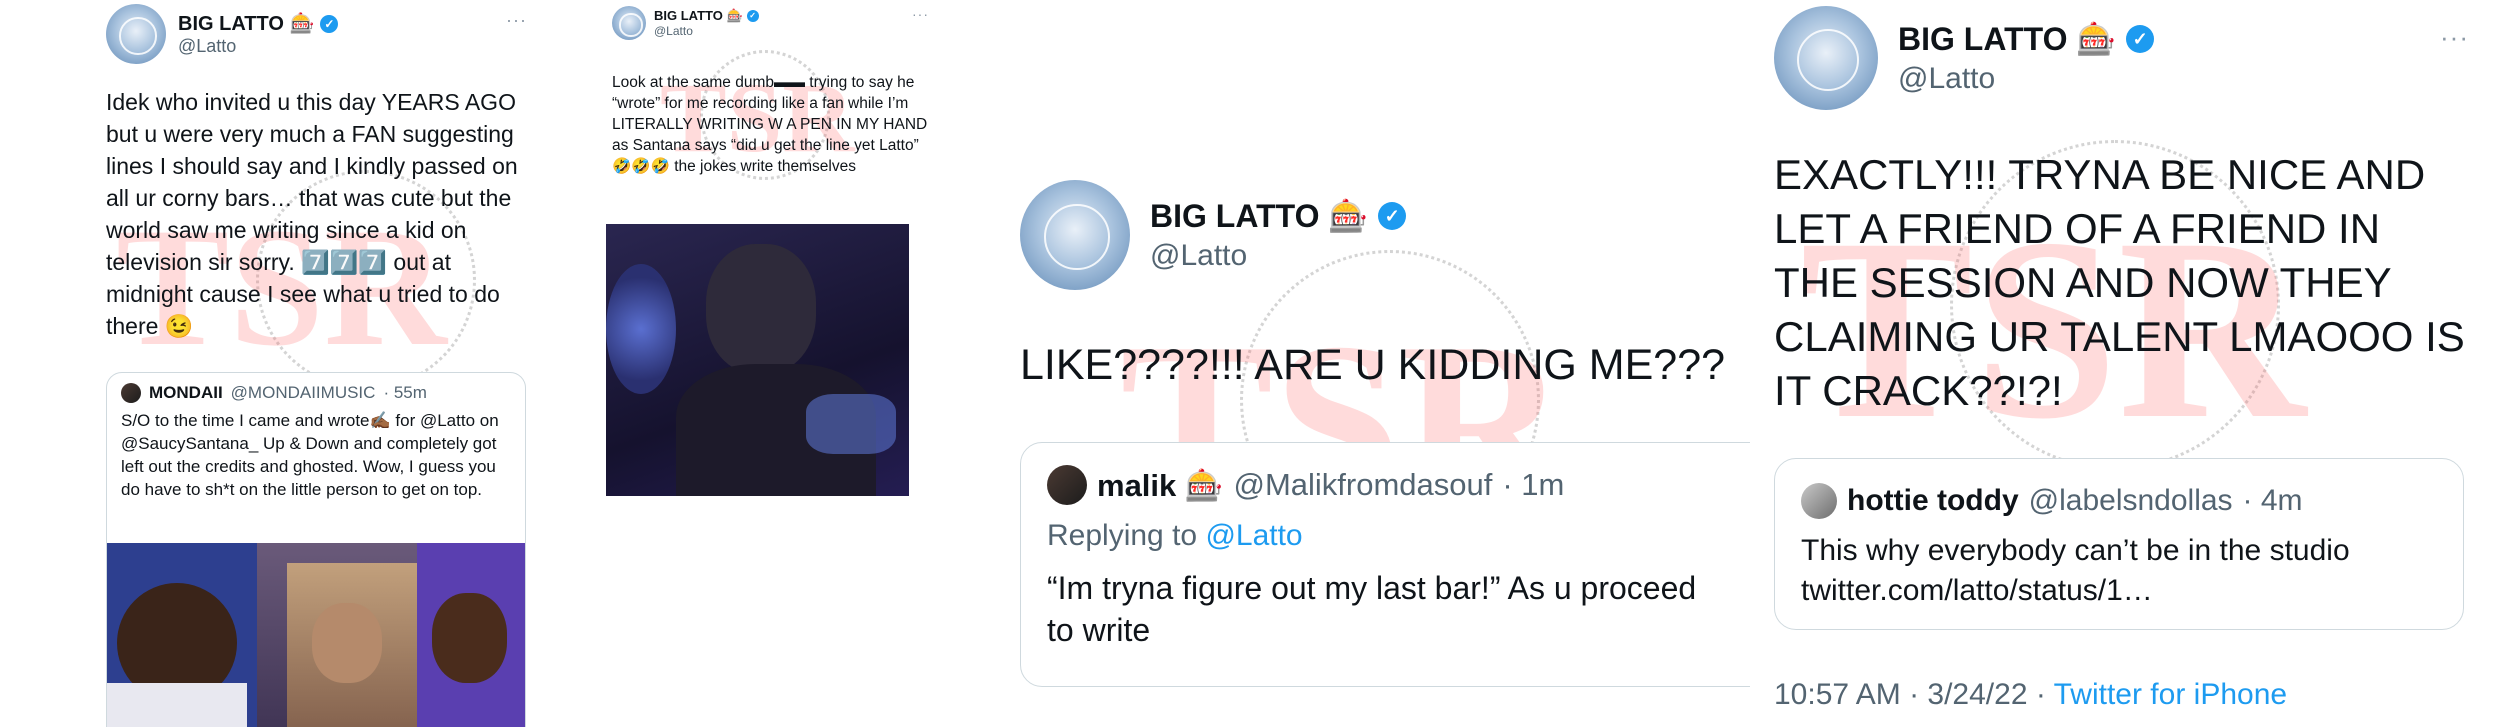 Image resolution: width=2500 pixels, height=727 pixels. I want to click on quoted-author-name: hottie toddy, so click(1933, 500).